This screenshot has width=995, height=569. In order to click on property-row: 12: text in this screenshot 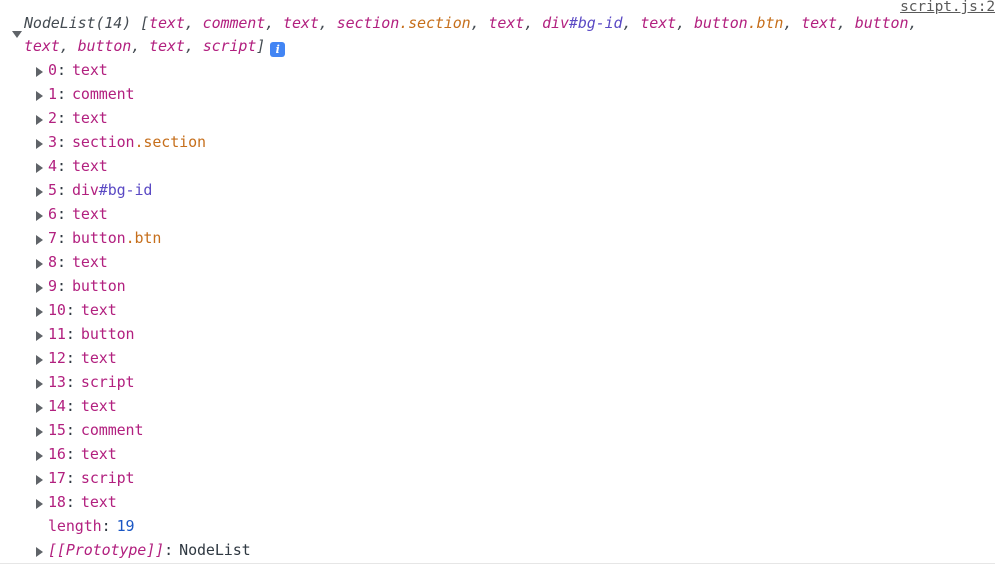, I will do `click(497, 358)`.